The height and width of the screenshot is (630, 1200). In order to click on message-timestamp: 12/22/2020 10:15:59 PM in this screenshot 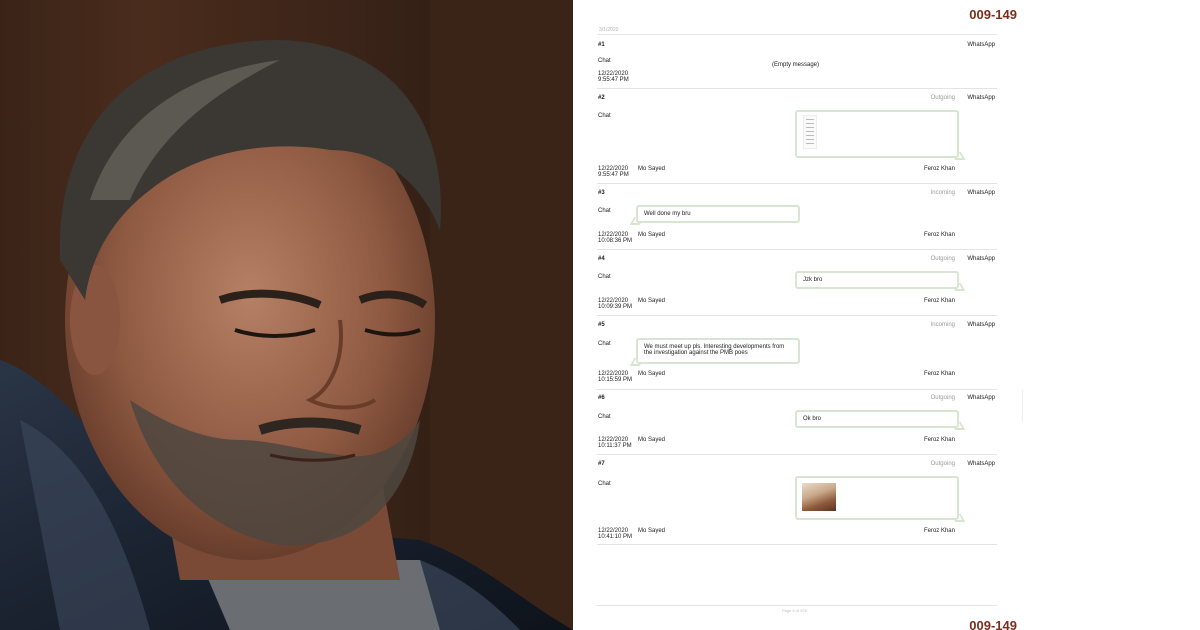, I will do `click(615, 377)`.